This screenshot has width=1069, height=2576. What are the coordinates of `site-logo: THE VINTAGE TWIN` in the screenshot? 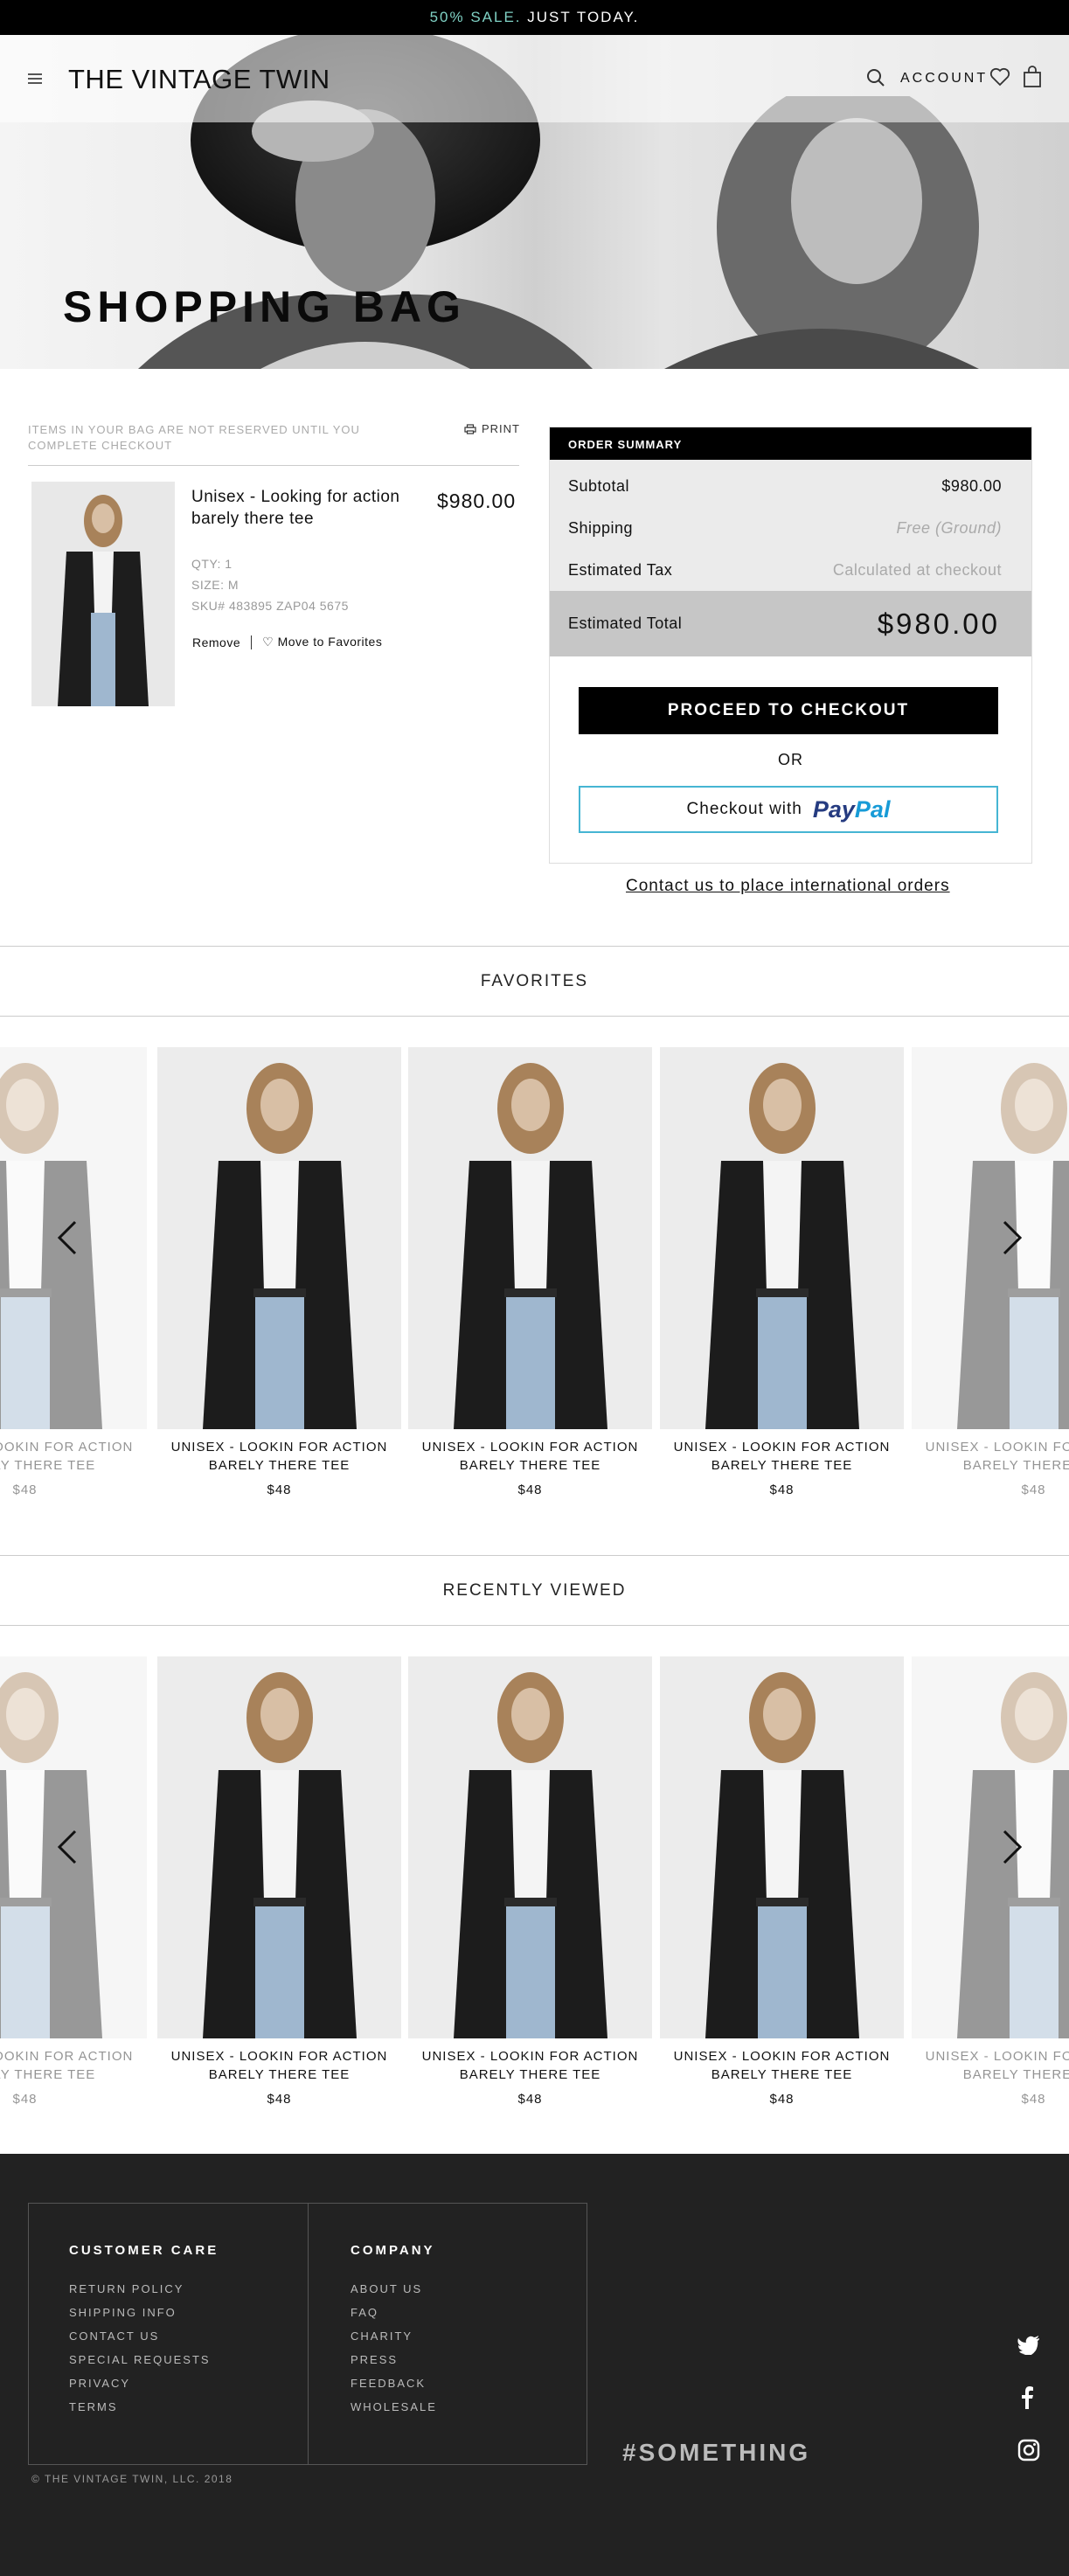 It's located at (199, 79).